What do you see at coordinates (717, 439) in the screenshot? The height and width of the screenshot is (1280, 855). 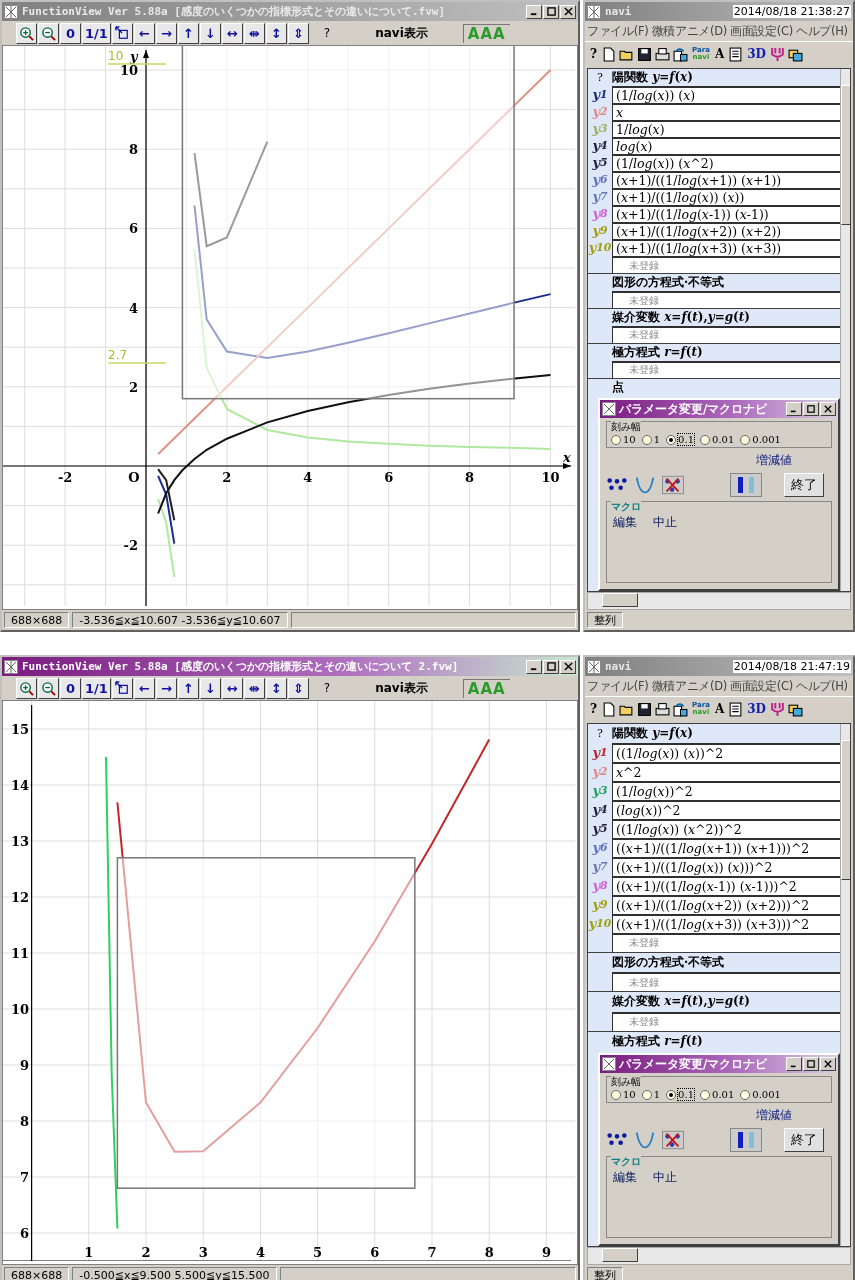 I see `step-radio: 0.01` at bounding box center [717, 439].